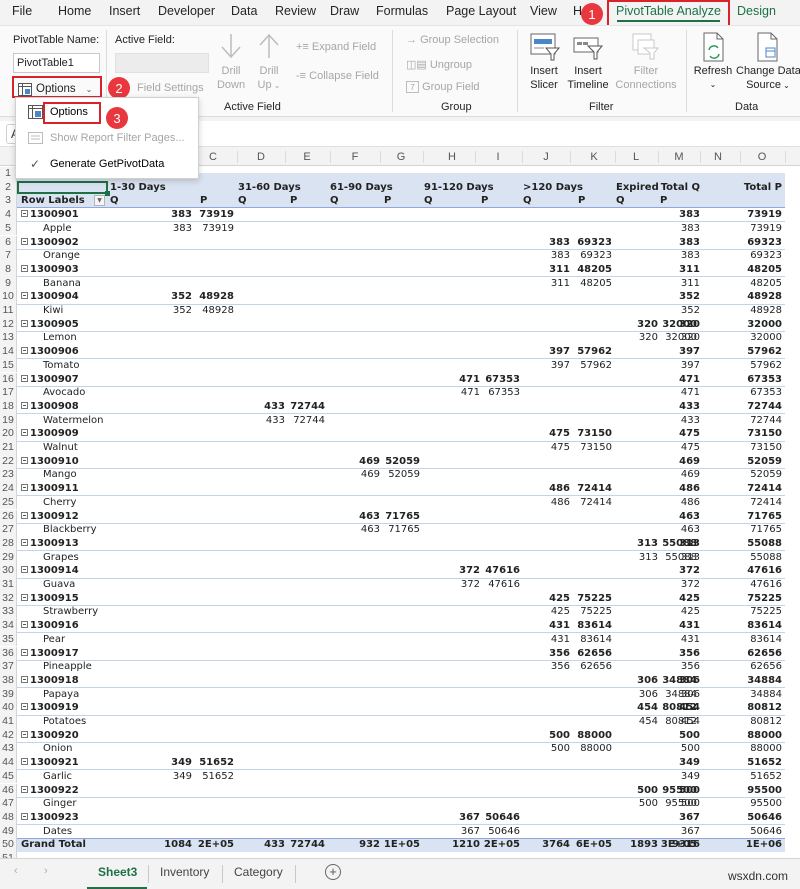  I want to click on row-header: 16, so click(8, 379).